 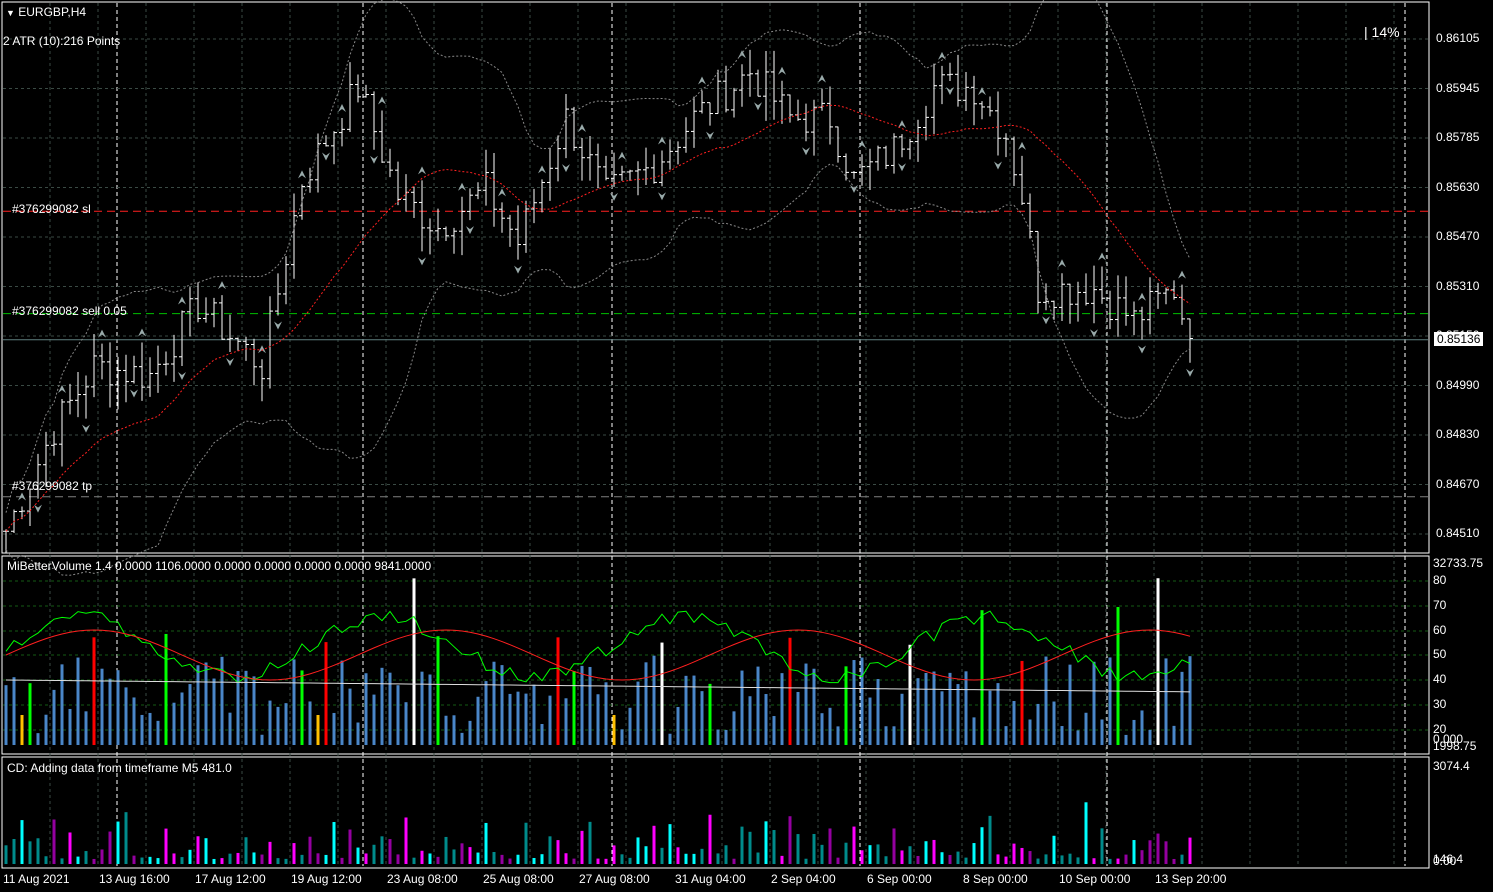 I want to click on time-axis-label: 13 Sep 20:00, so click(x=1191, y=879).